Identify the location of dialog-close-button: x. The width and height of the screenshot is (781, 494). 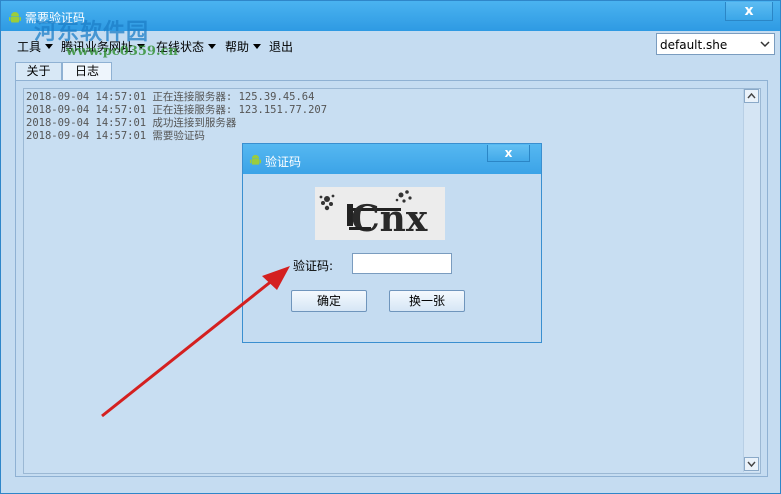
(508, 153).